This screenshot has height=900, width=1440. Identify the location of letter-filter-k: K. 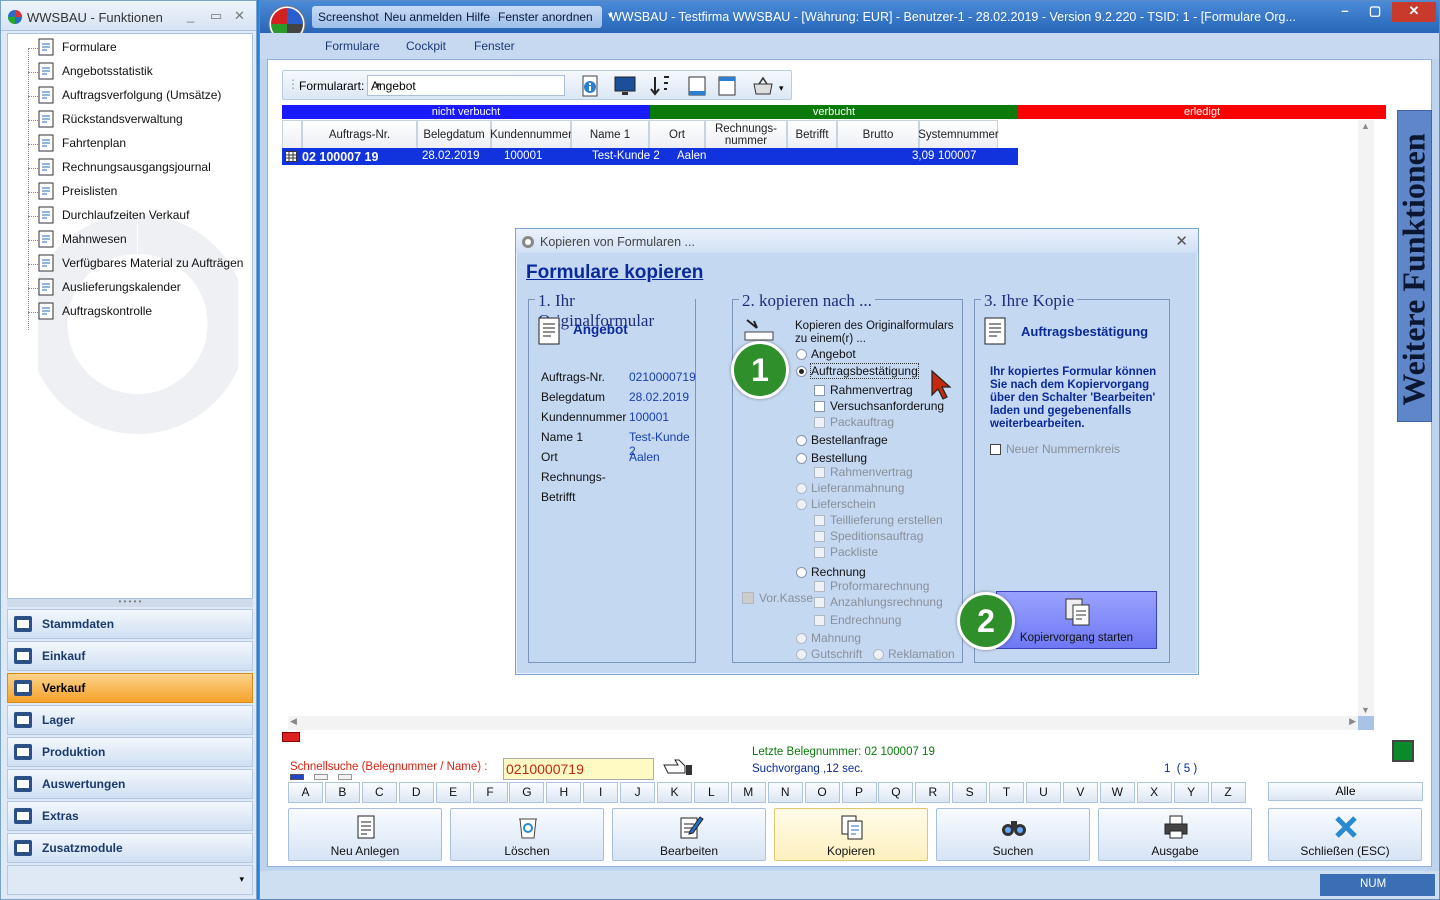
(674, 792).